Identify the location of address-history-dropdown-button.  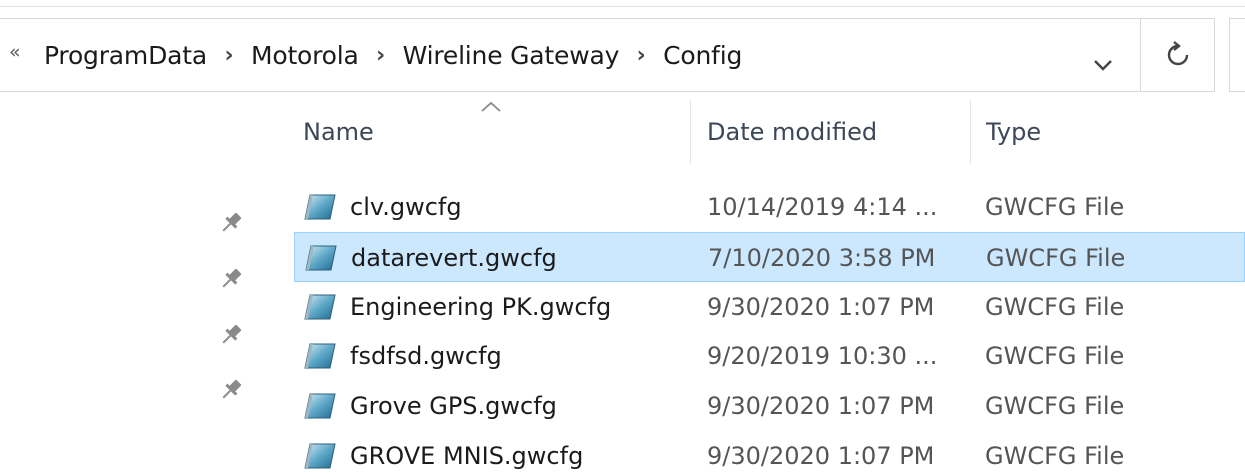
(1103, 65).